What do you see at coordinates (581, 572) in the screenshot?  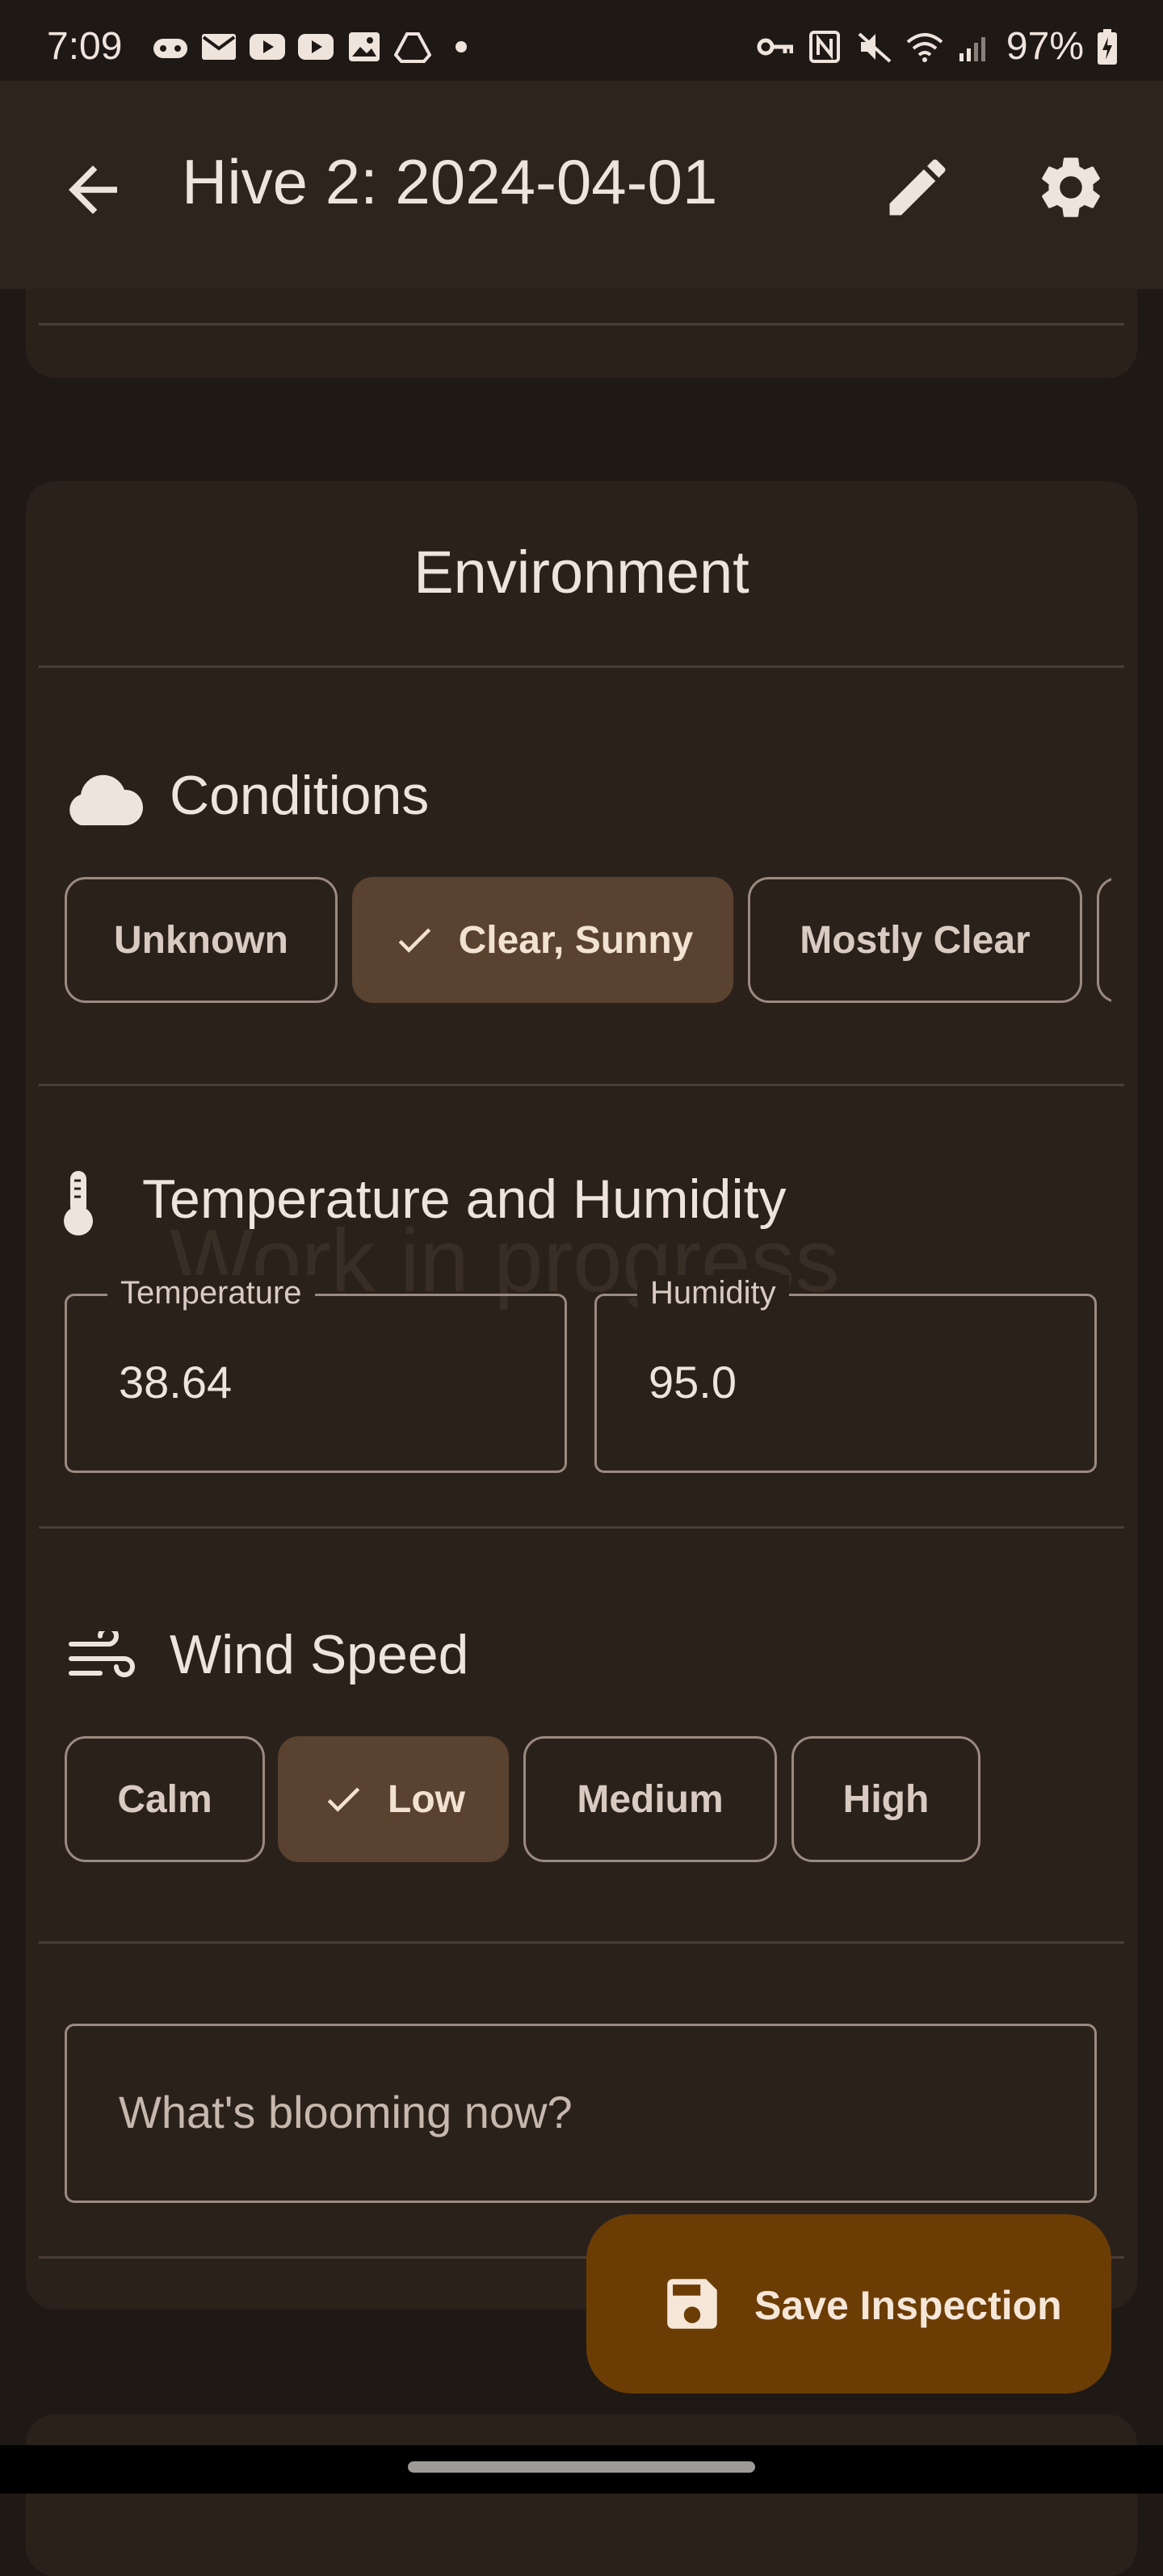 I see `environment-heading: Environment` at bounding box center [581, 572].